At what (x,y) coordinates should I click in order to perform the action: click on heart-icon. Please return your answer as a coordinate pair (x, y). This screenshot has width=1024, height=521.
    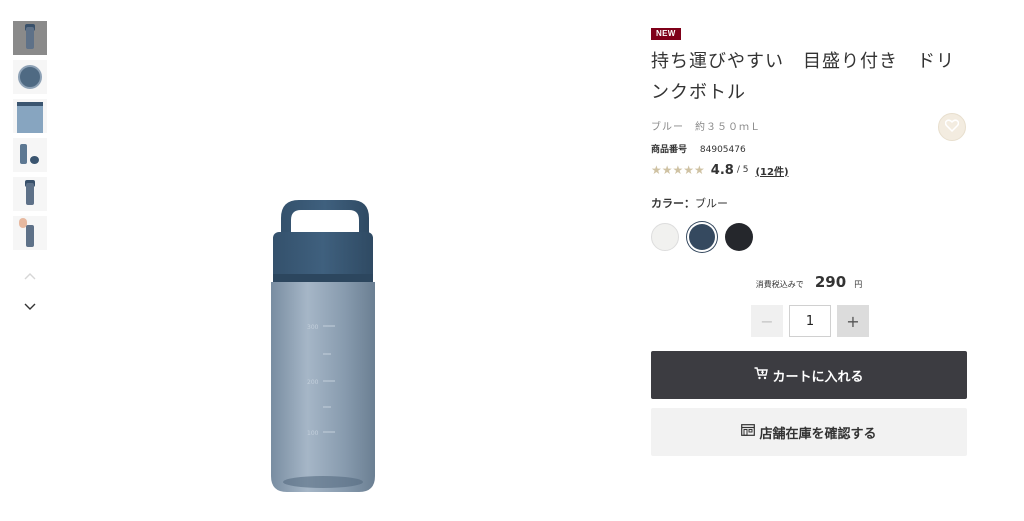
    Looking at the image, I should click on (952, 127).